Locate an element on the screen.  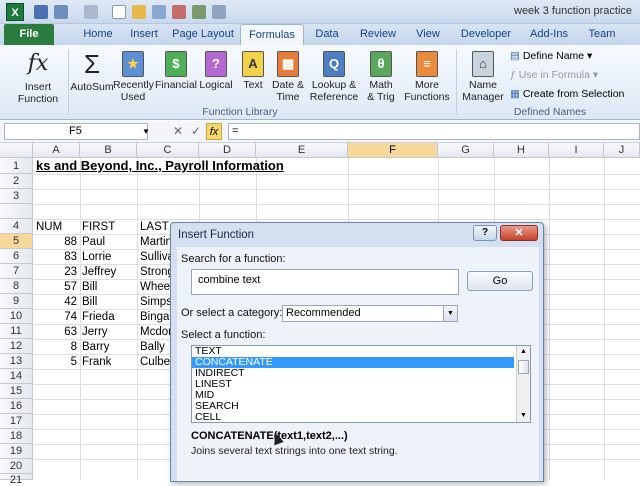
go-button: Go is located at coordinates (500, 281).